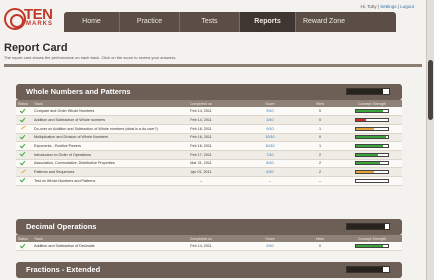 The image size is (434, 280). What do you see at coordinates (320, 247) in the screenshot?
I see `hints-count: 0` at bounding box center [320, 247].